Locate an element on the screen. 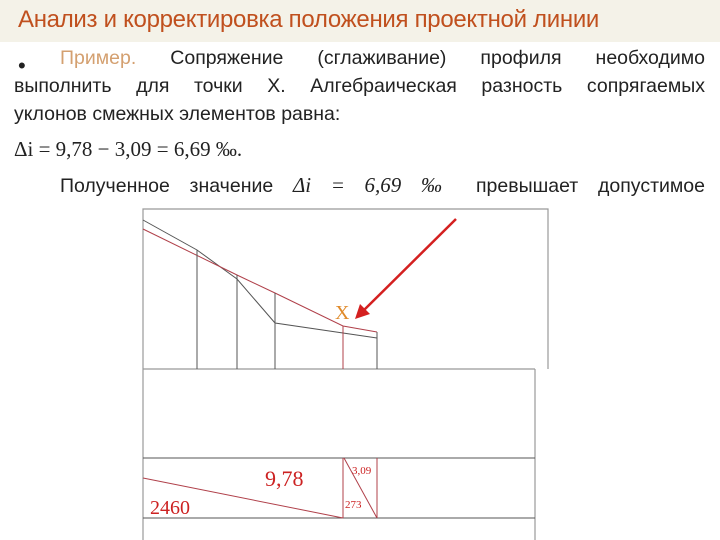 The image size is (720, 540). arrow-icon is located at coordinates (406, 268).